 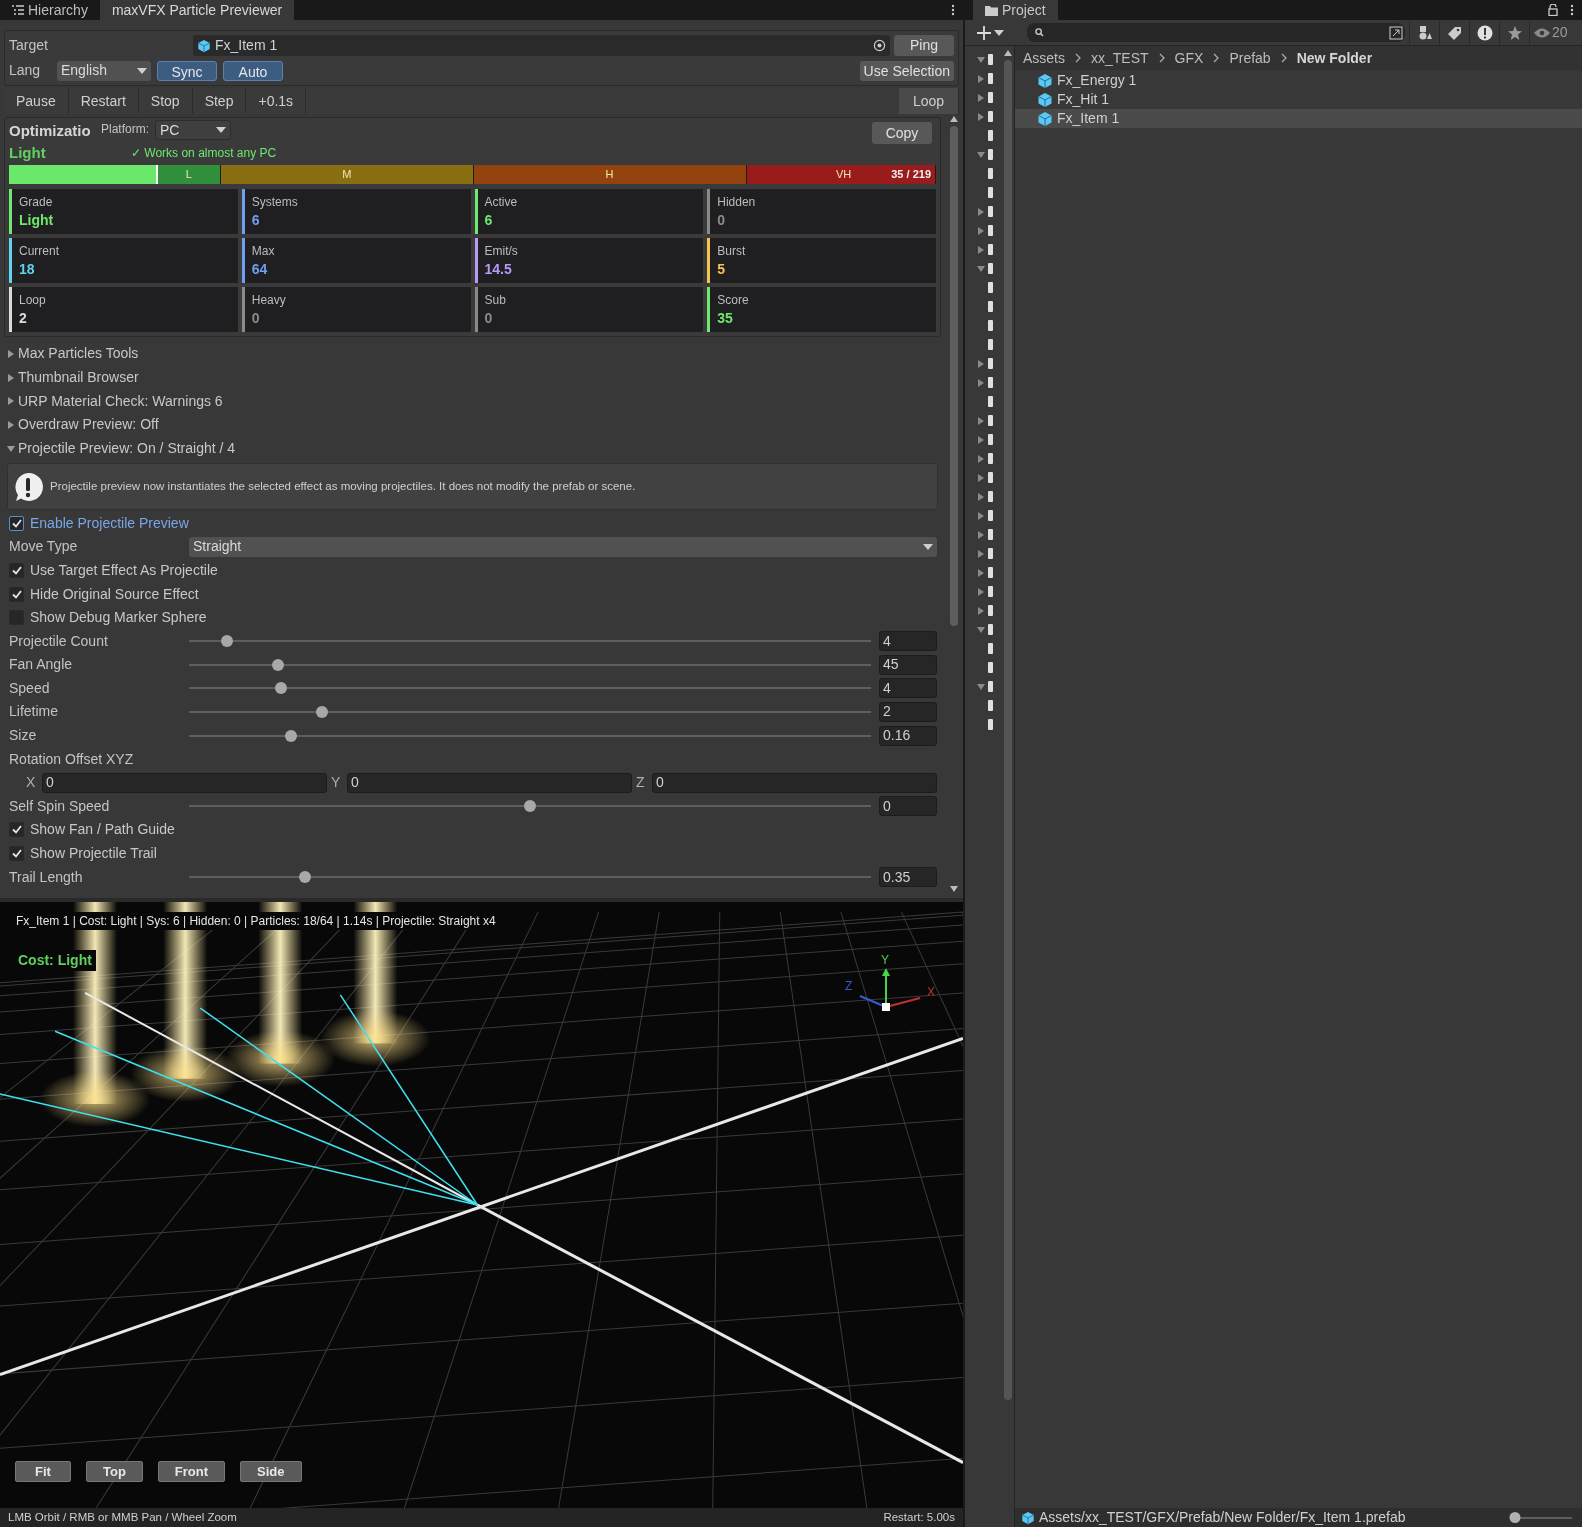 What do you see at coordinates (563, 546) in the screenshot?
I see `move-type-dropdown: Straight` at bounding box center [563, 546].